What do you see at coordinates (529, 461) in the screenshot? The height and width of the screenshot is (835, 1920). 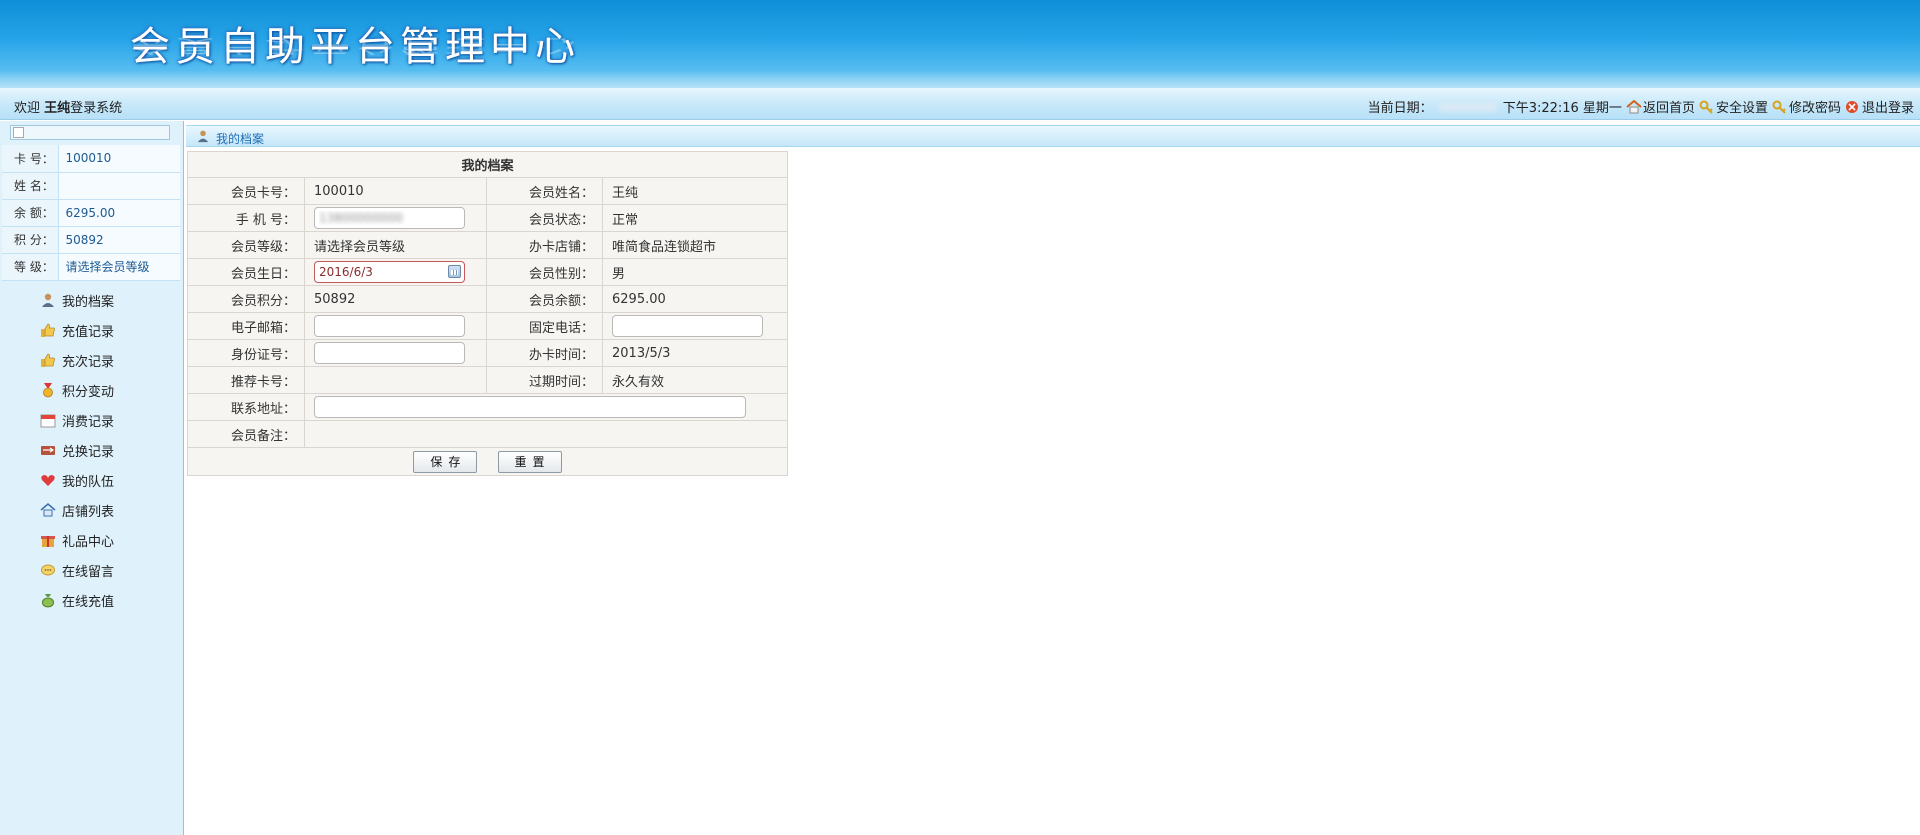 I see `reset-button: 重置` at bounding box center [529, 461].